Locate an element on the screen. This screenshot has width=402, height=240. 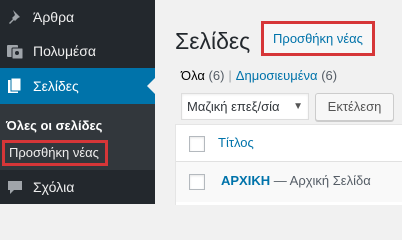
sidebar-item-label: Σχόλια is located at coordinates (54, 187).